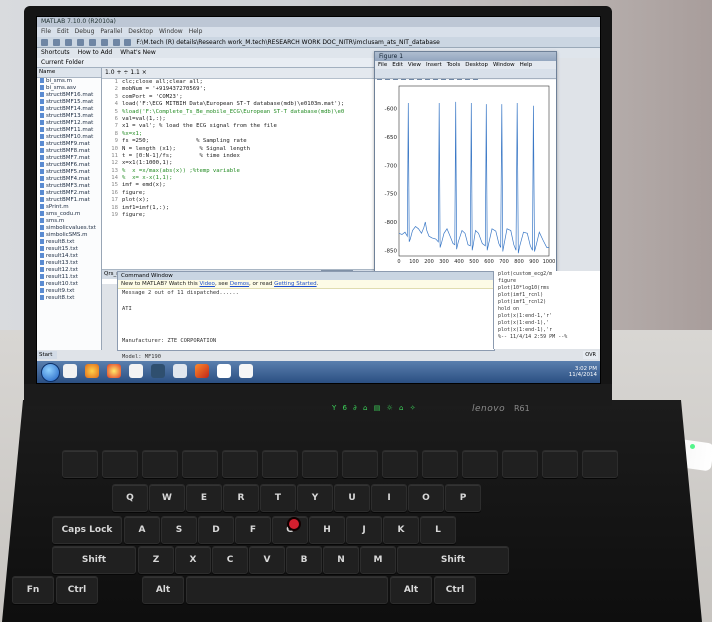 This screenshot has height=622, width=712. I want to click on media-taskbar-icon, so click(136, 371).